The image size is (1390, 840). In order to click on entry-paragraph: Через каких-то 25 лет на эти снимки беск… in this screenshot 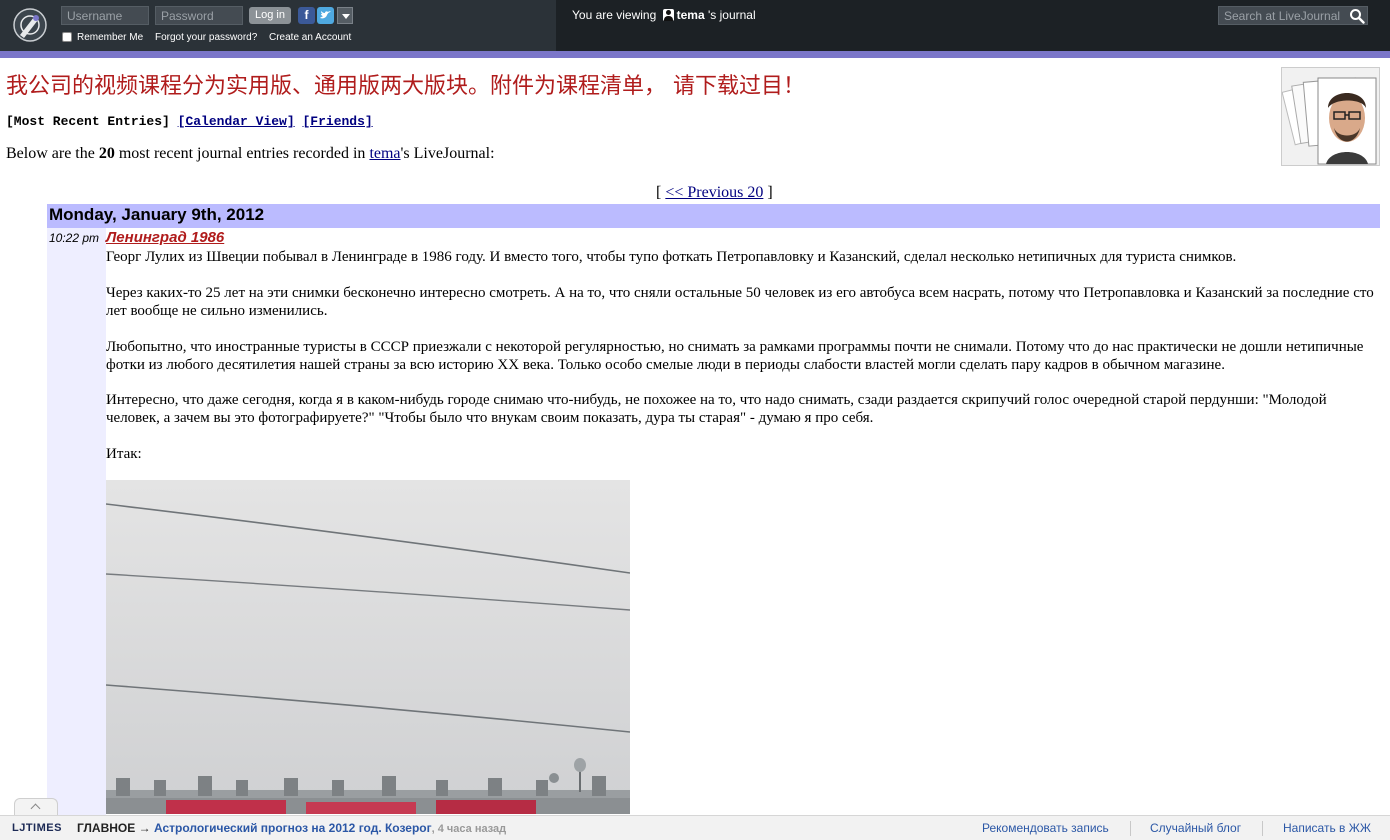, I will do `click(740, 302)`.